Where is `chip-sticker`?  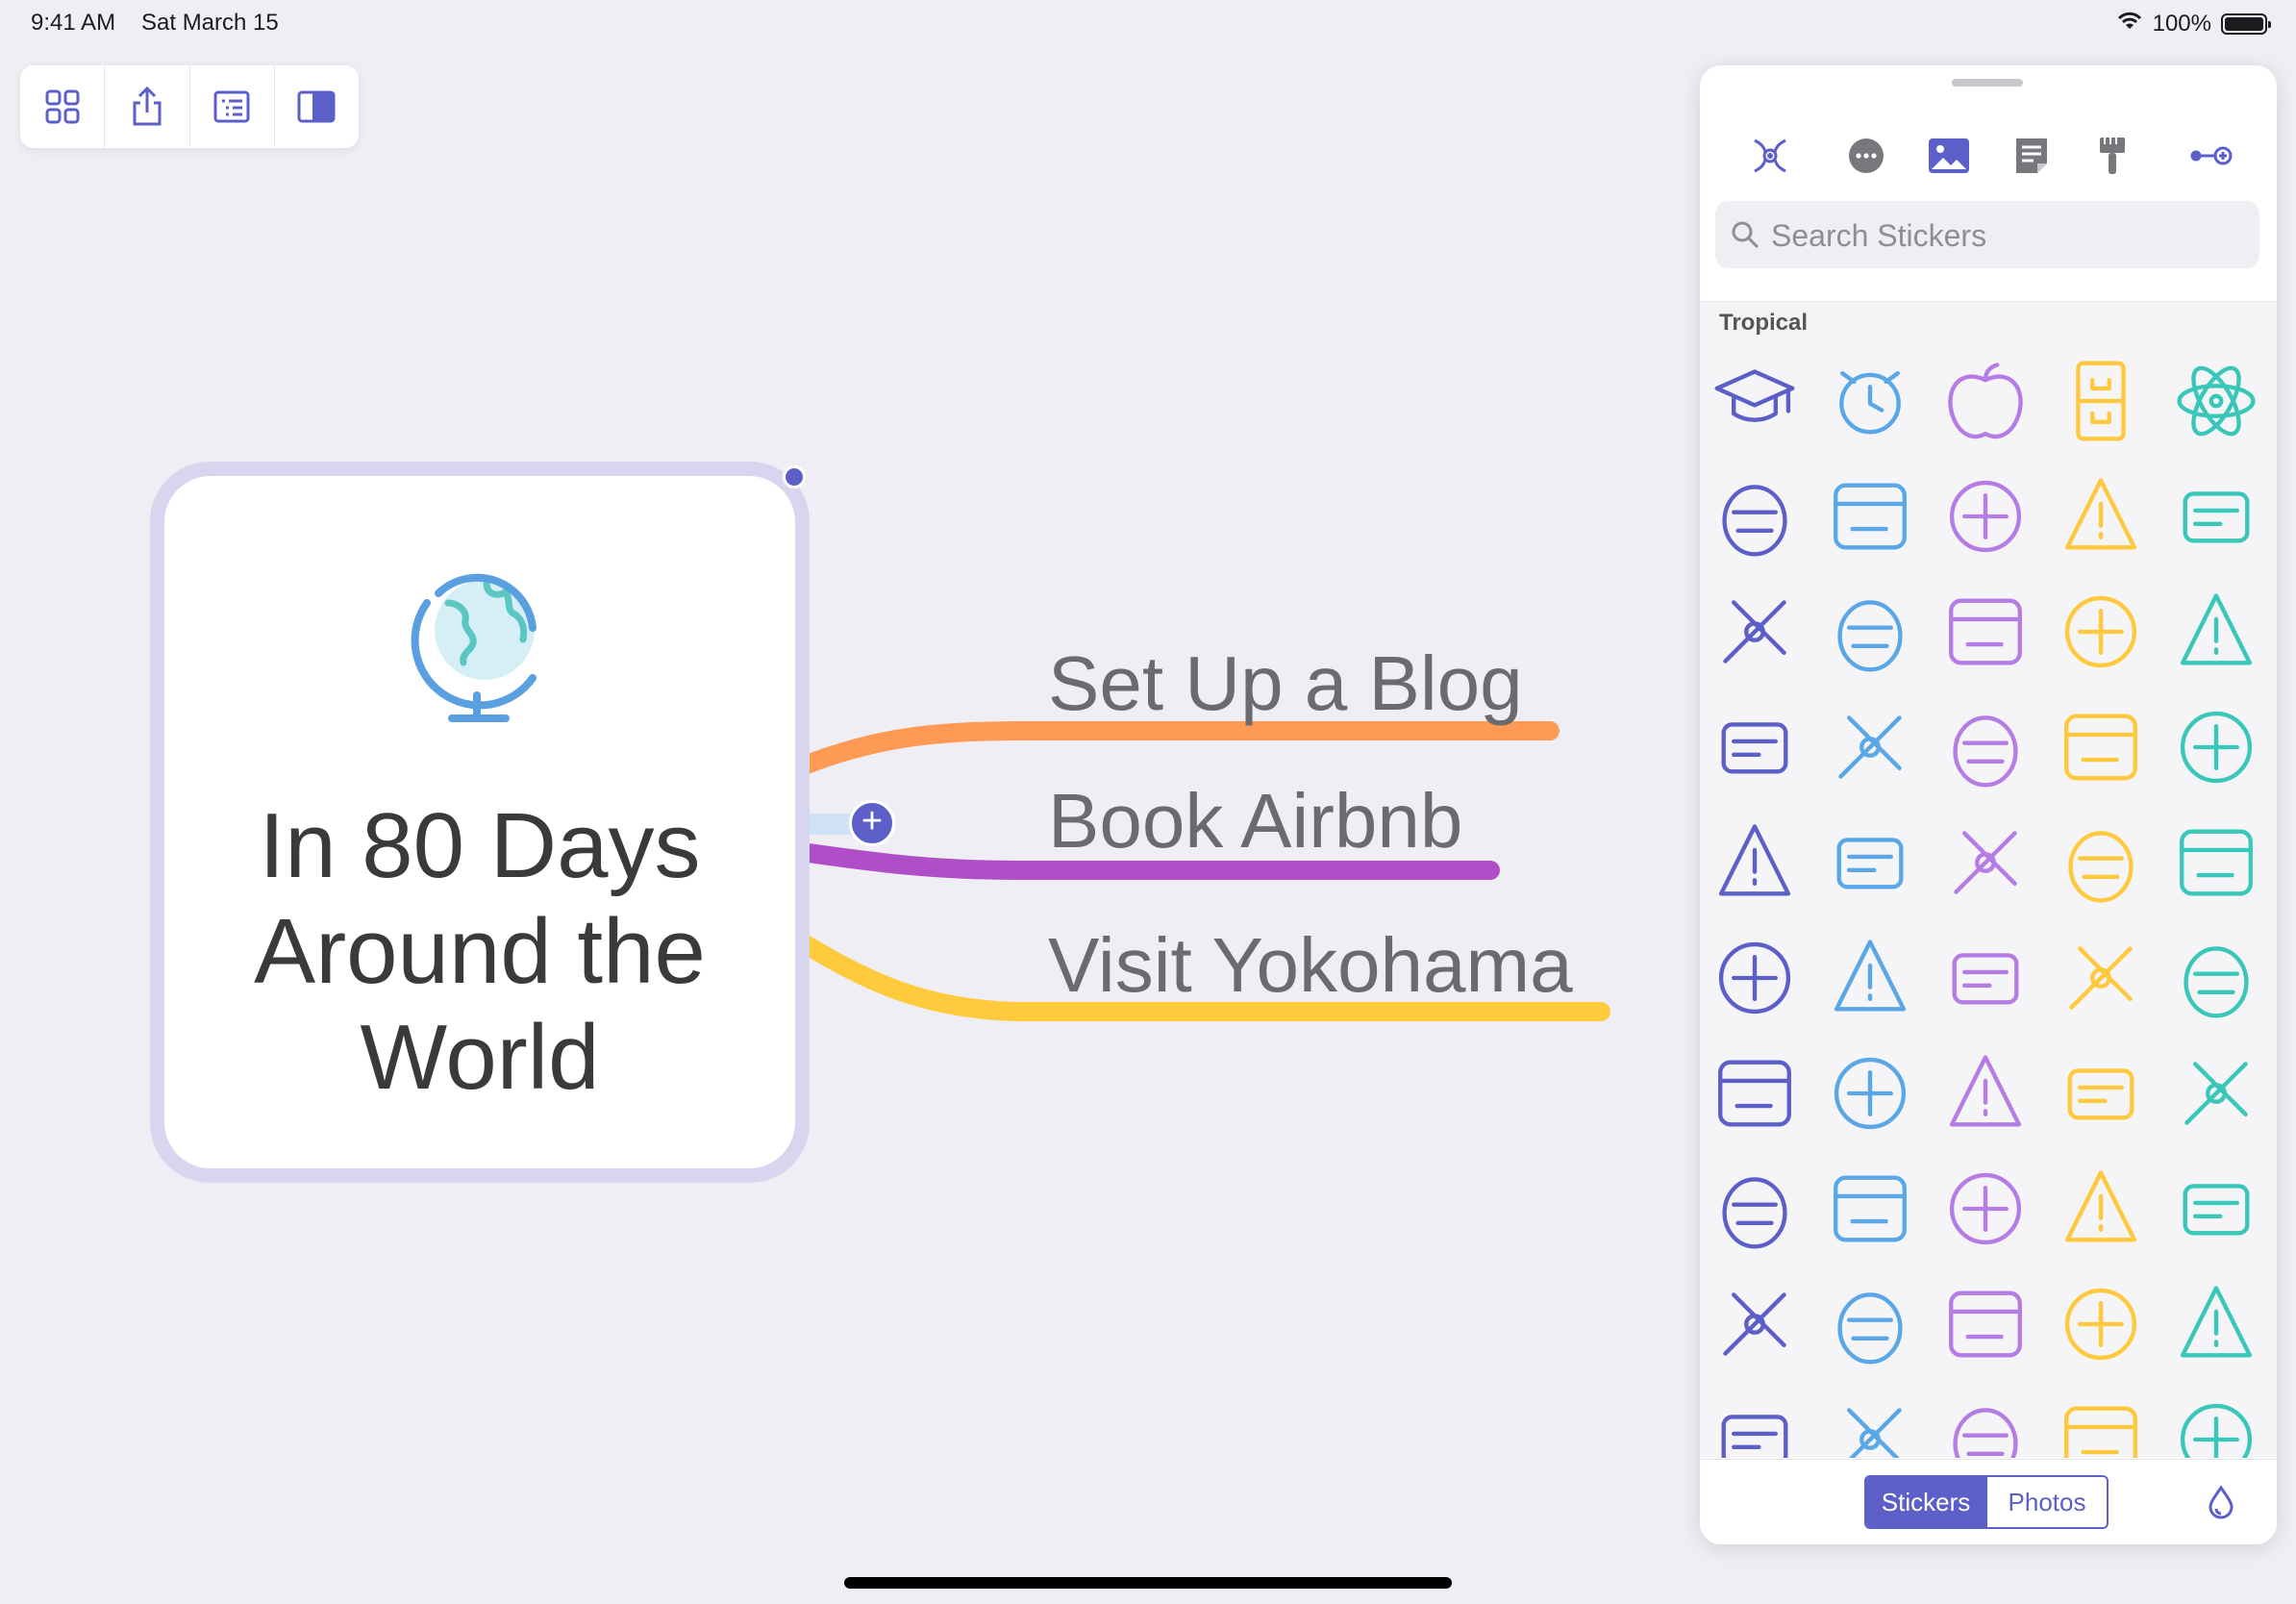 chip-sticker is located at coordinates (1985, 862).